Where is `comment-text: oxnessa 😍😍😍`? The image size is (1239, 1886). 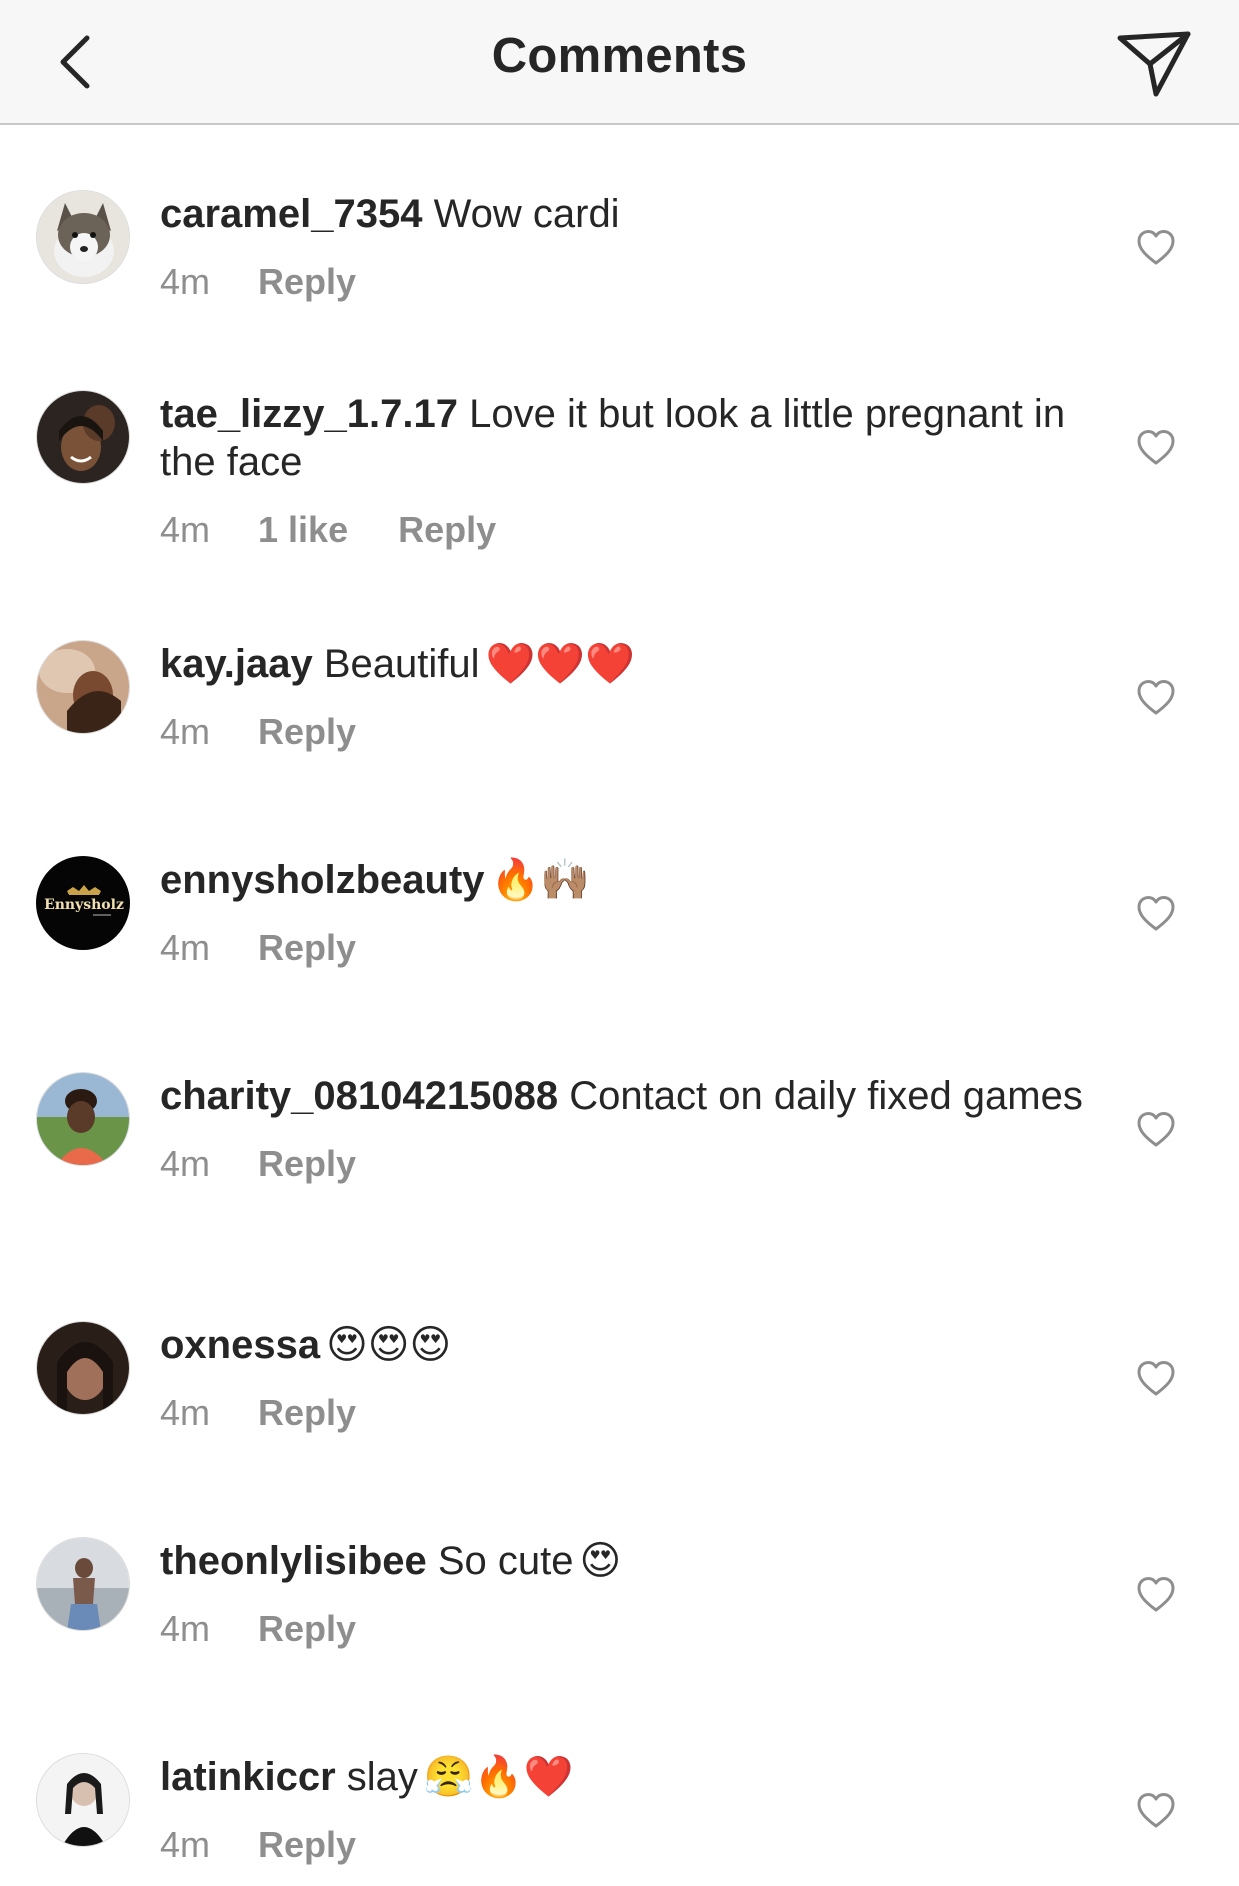
comment-text: oxnessa 😍😍😍 is located at coordinates (625, 1345).